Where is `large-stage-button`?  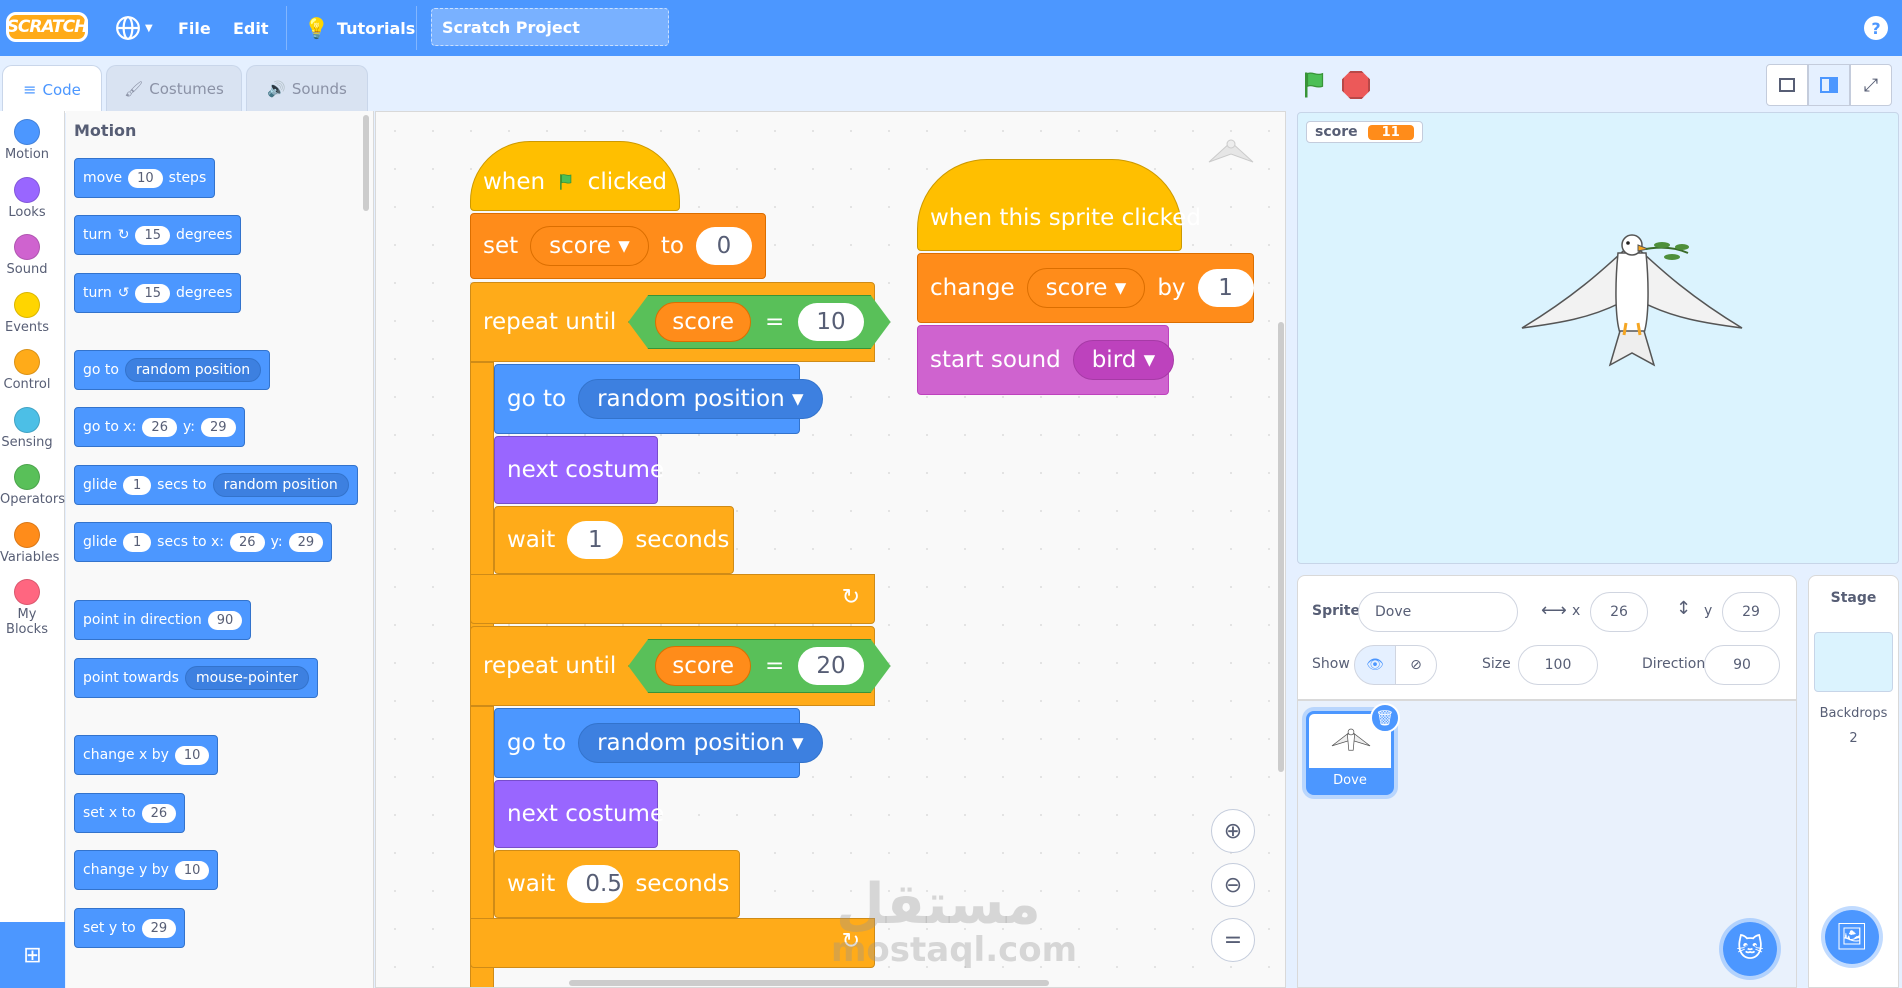
large-stage-button is located at coordinates (1829, 85).